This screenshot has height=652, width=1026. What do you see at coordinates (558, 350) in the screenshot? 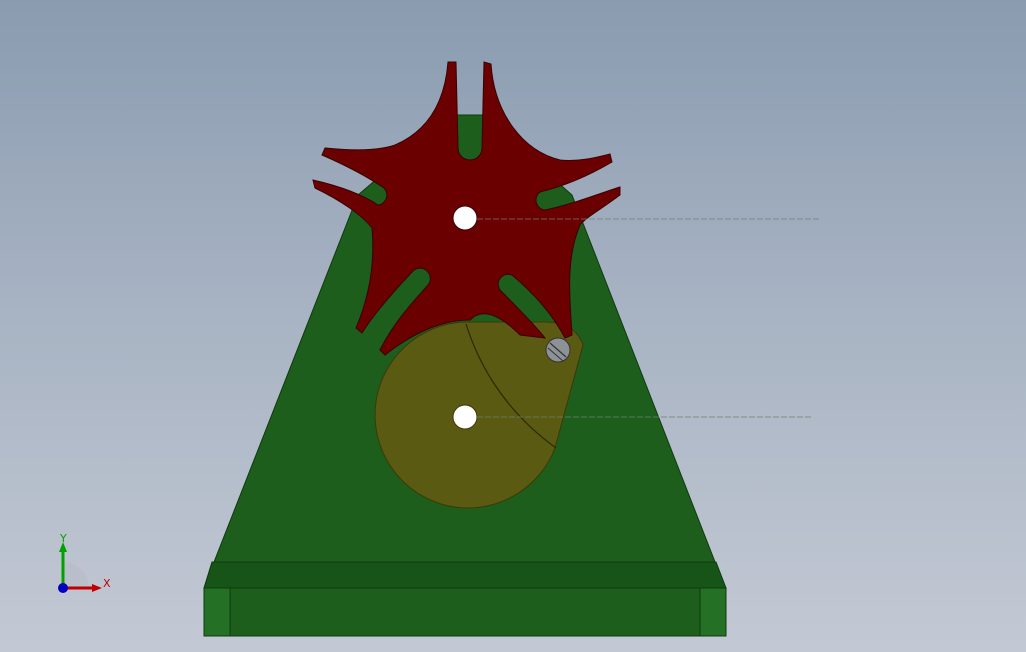
I see `pin-icon` at bounding box center [558, 350].